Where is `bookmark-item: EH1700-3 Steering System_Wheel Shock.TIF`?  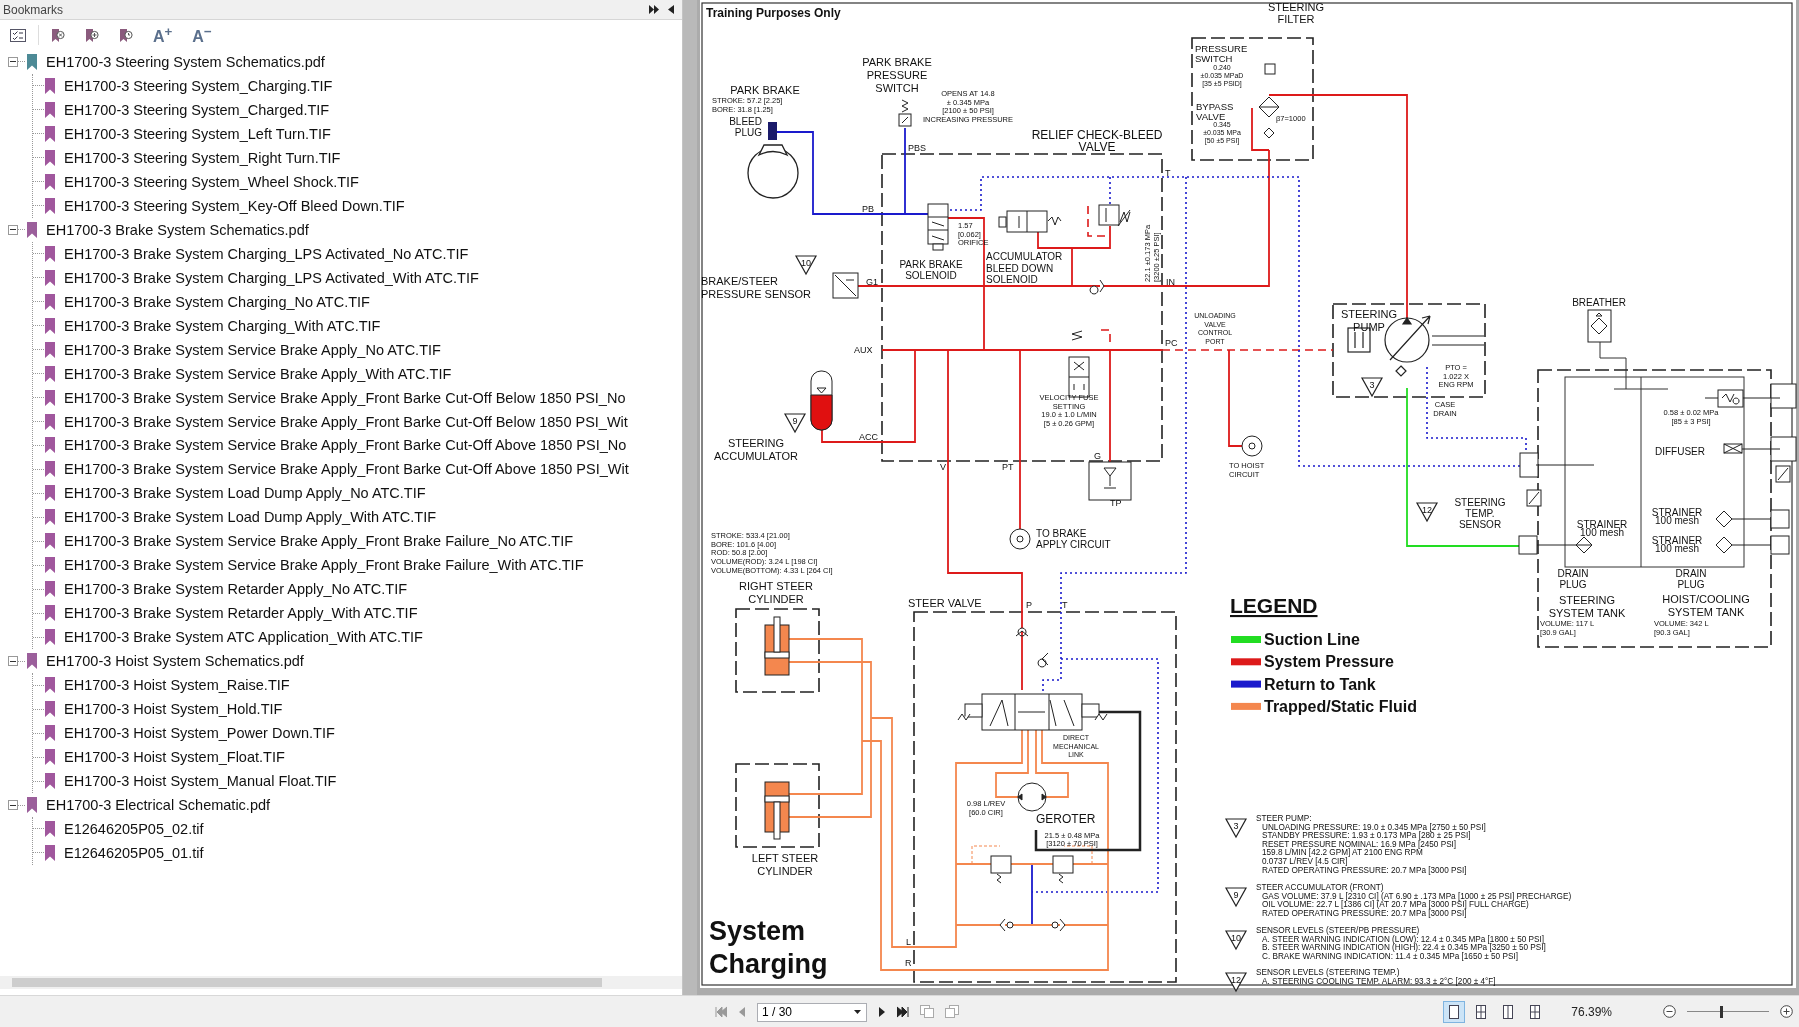
bookmark-item: EH1700-3 Steering System_Wheel Shock.TIF is located at coordinates (211, 181).